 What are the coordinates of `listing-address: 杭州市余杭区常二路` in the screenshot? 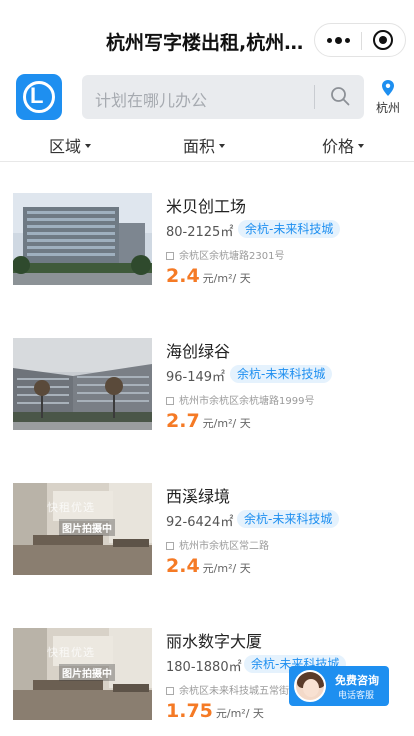 It's located at (217, 544).